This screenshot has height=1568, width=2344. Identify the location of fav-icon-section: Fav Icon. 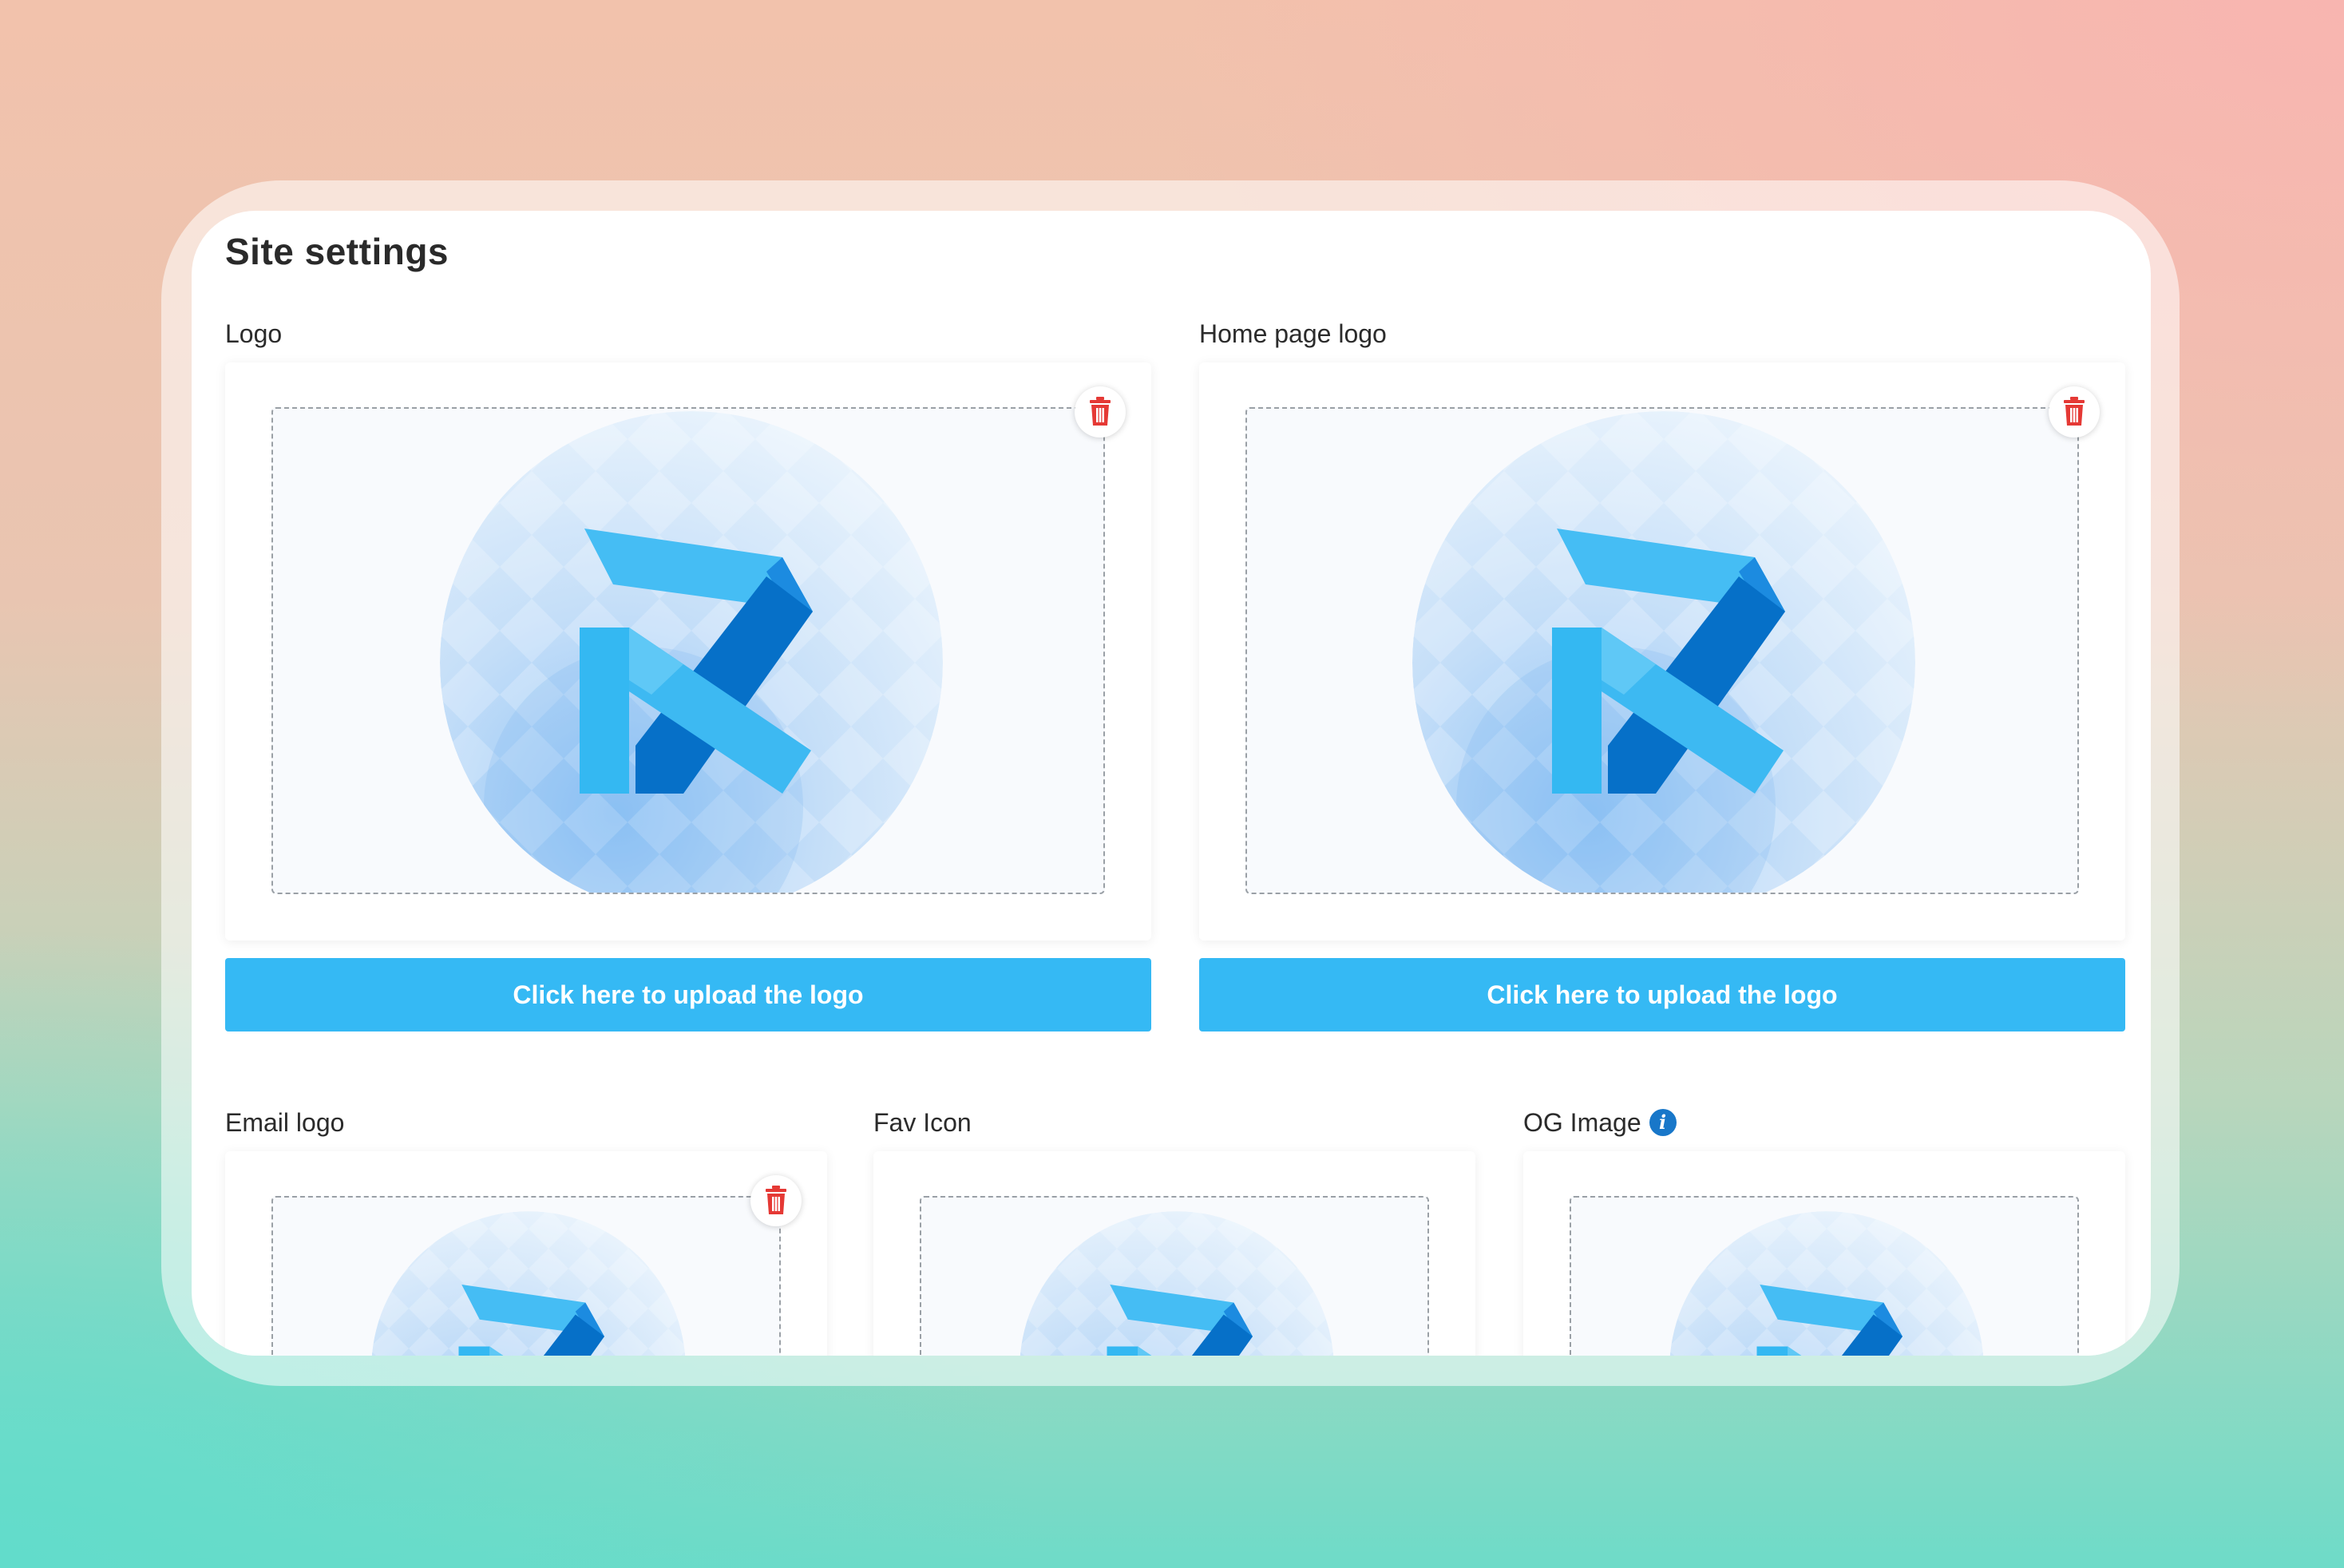
(1174, 1230).